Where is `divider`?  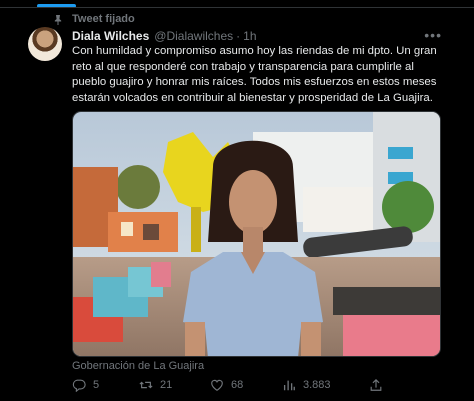 divider is located at coordinates (237, 7).